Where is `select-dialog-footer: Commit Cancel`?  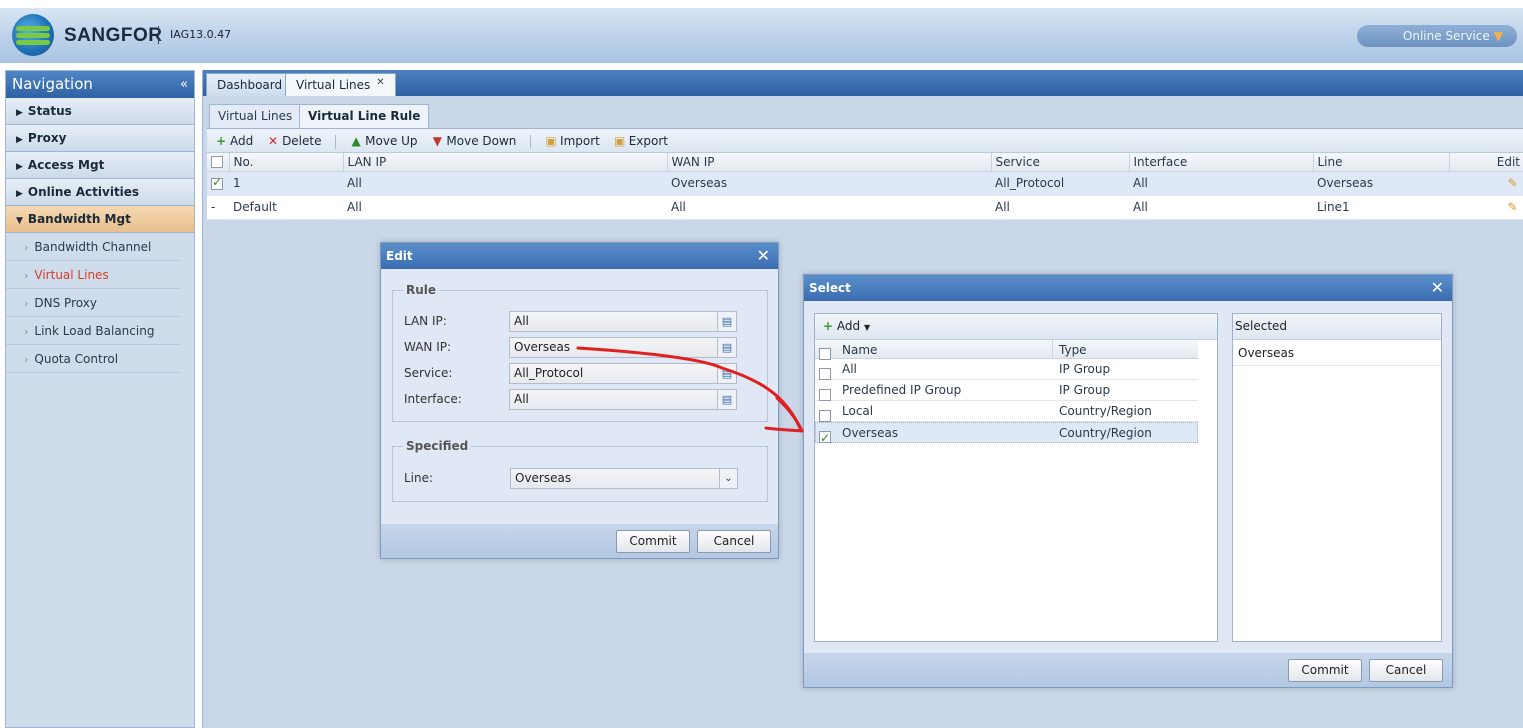
select-dialog-footer: Commit Cancel is located at coordinates (1128, 670).